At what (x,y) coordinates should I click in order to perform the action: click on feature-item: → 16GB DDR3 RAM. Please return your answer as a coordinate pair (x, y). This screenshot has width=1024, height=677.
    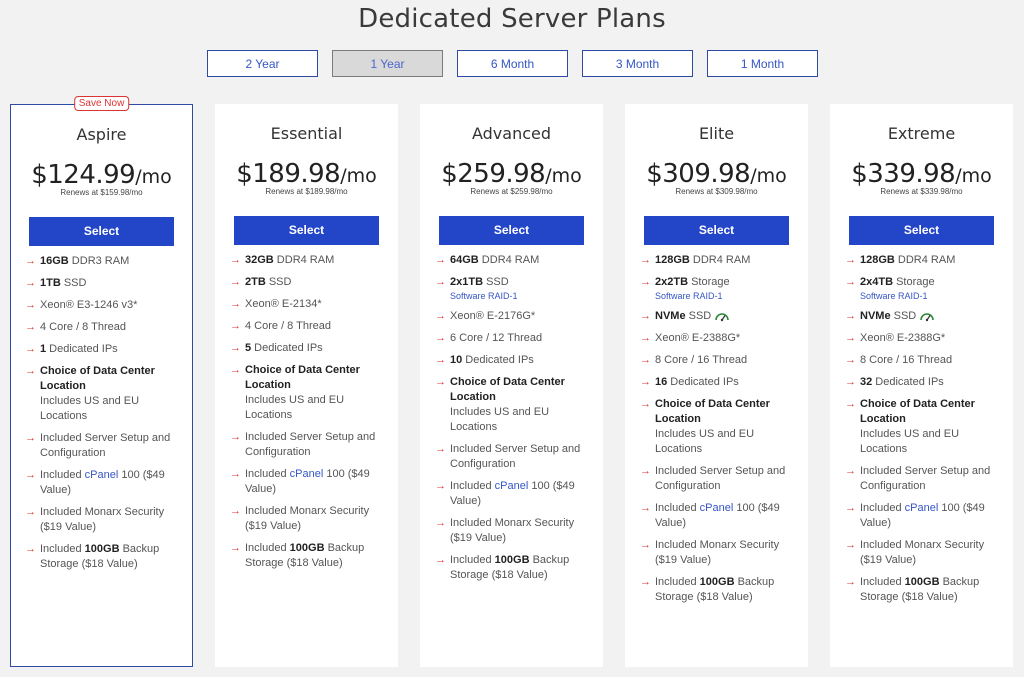
    Looking at the image, I should click on (101, 261).